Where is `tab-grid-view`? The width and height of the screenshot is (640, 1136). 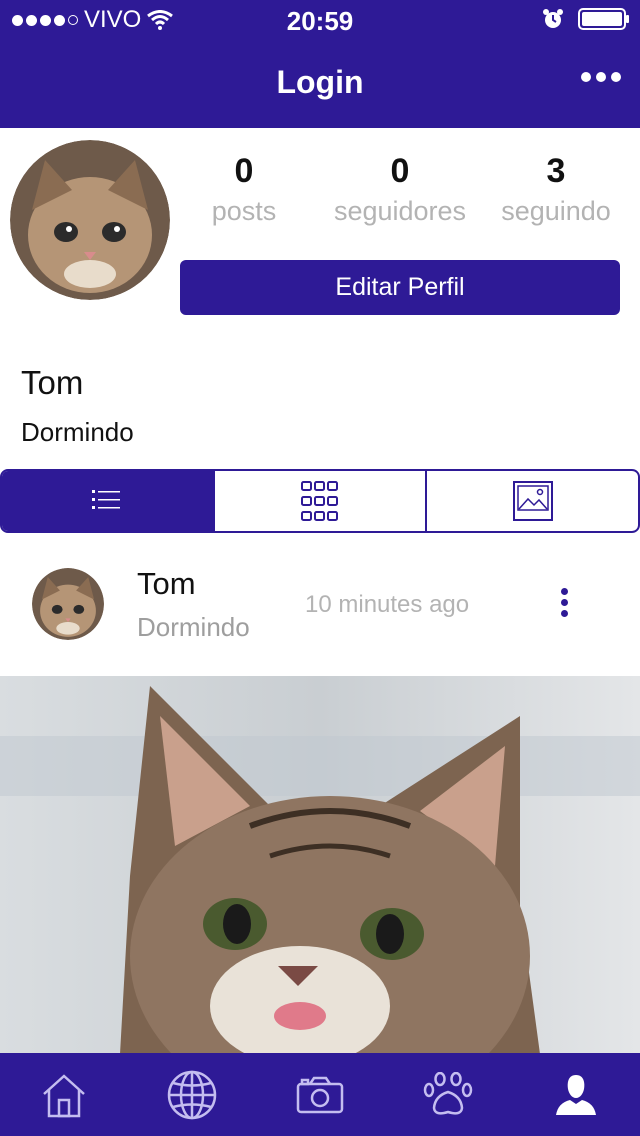 tab-grid-view is located at coordinates (321, 501).